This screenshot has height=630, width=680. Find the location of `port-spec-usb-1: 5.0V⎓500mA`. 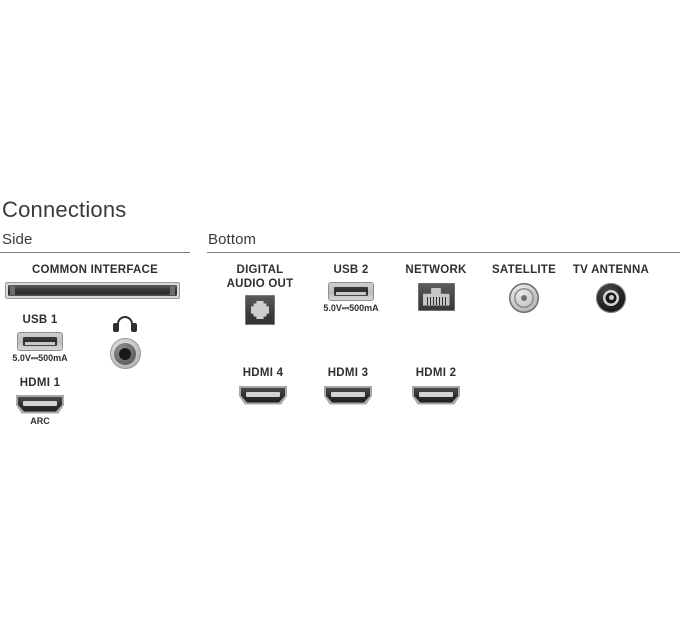

port-spec-usb-1: 5.0V⎓500mA is located at coordinates (40, 357).